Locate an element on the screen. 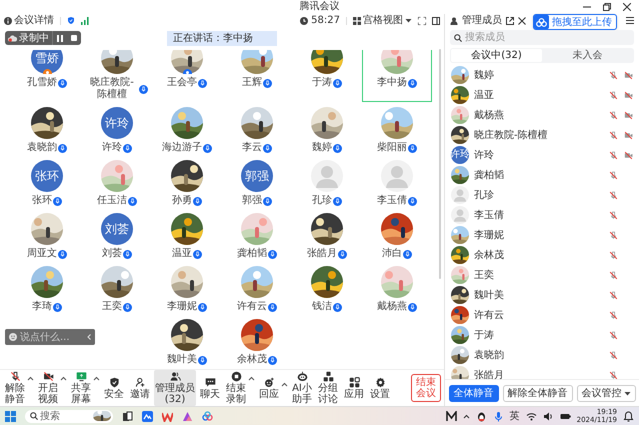 This screenshot has width=639, height=425. participant-tile: 于涛 is located at coordinates (327, 76).